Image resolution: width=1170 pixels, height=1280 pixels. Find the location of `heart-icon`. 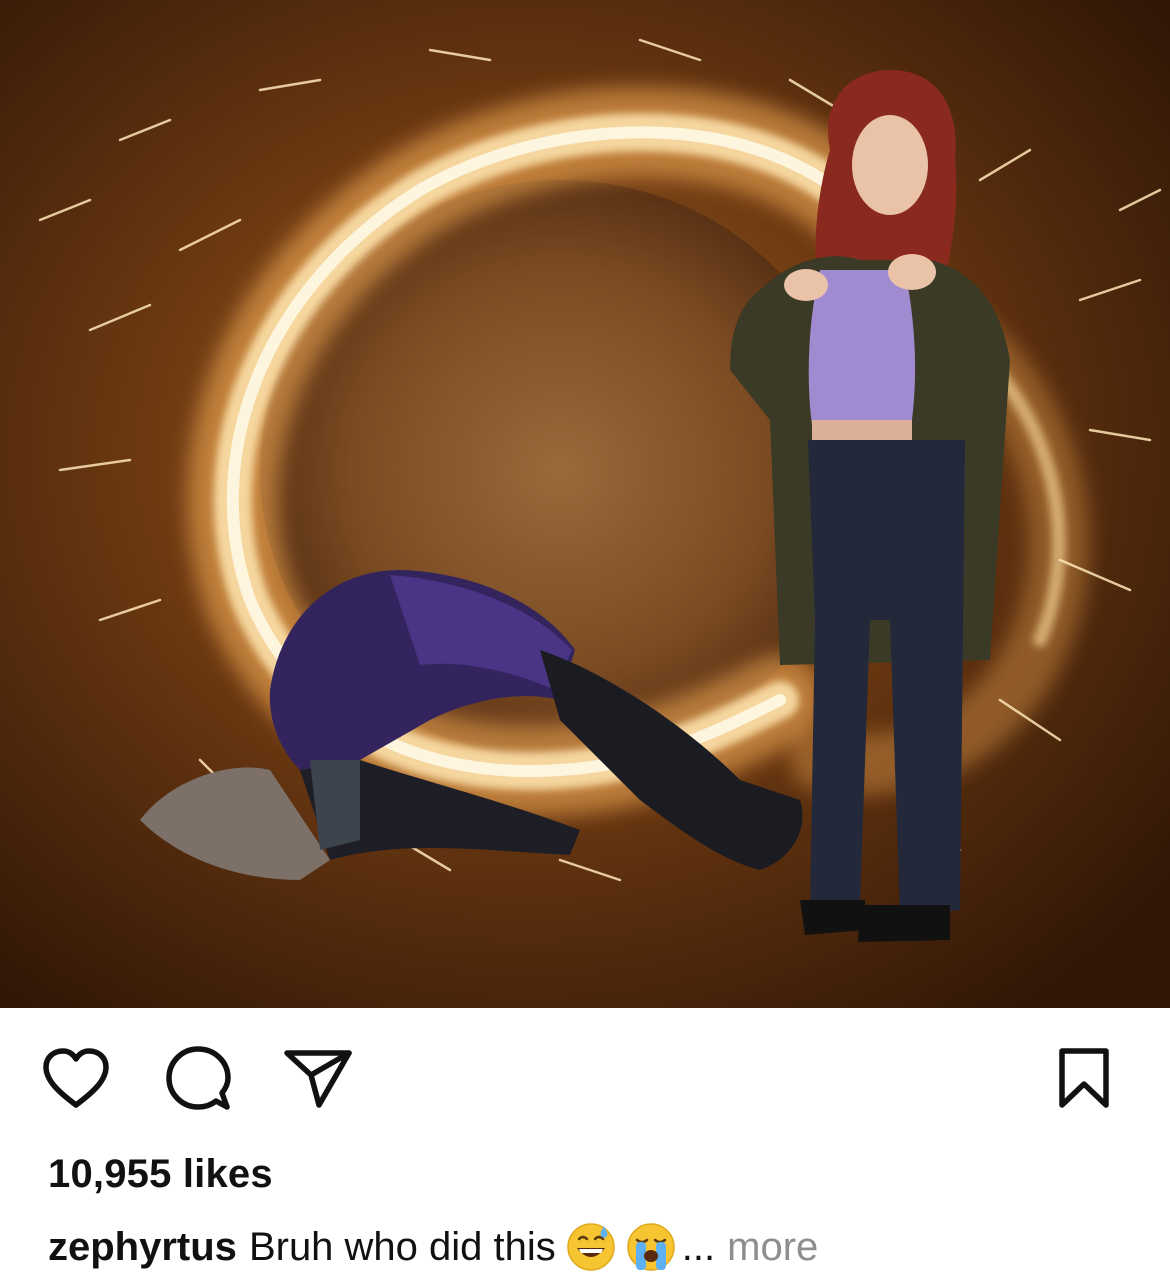

heart-icon is located at coordinates (76, 1078).